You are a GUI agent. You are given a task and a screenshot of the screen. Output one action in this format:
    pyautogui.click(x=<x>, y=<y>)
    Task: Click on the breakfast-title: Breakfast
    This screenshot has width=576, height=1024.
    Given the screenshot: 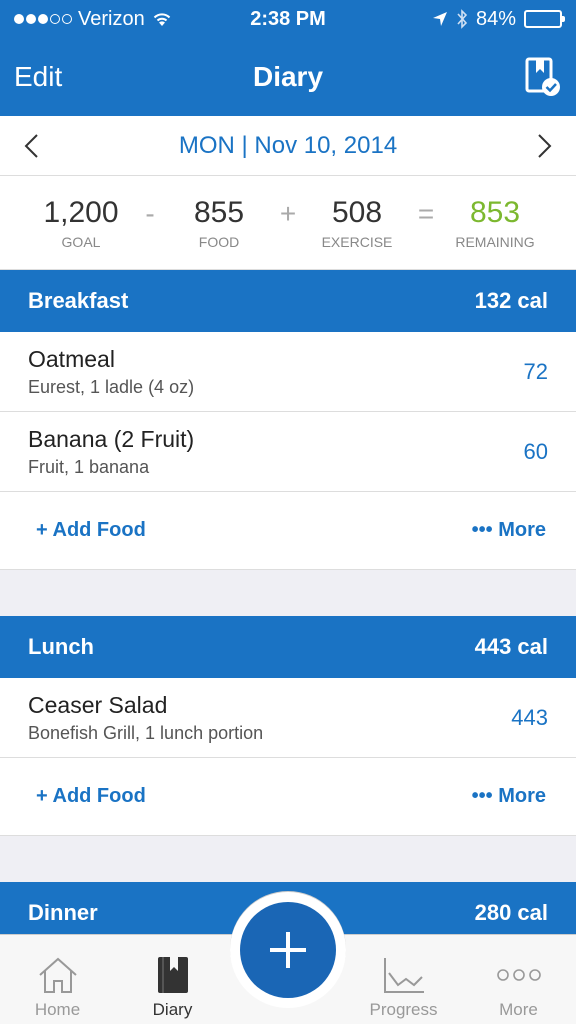 What is the action you would take?
    pyautogui.click(x=78, y=300)
    